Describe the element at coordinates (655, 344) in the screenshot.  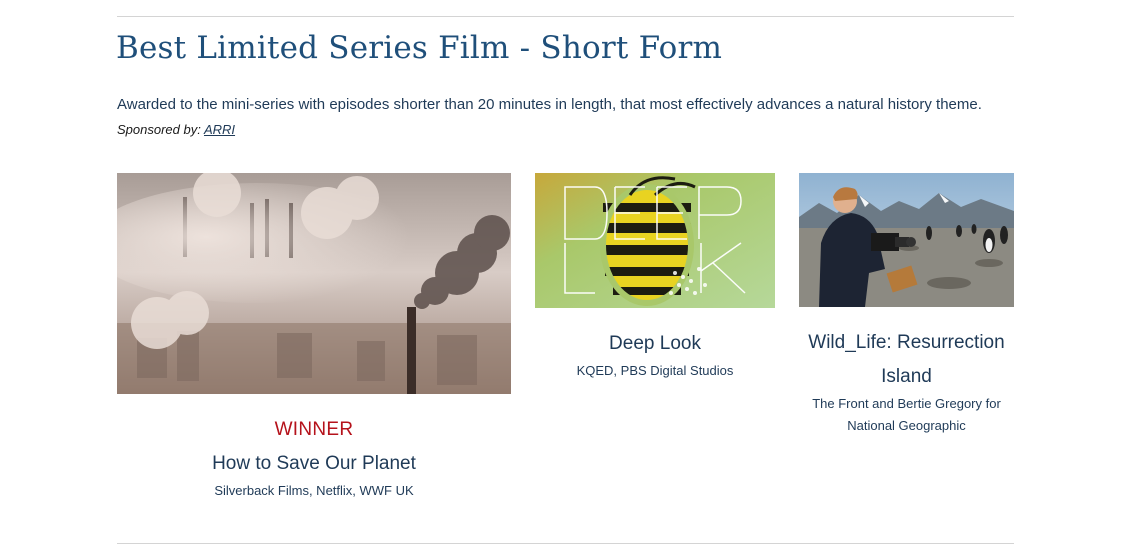
I see `entry-title: Deep Look` at that location.